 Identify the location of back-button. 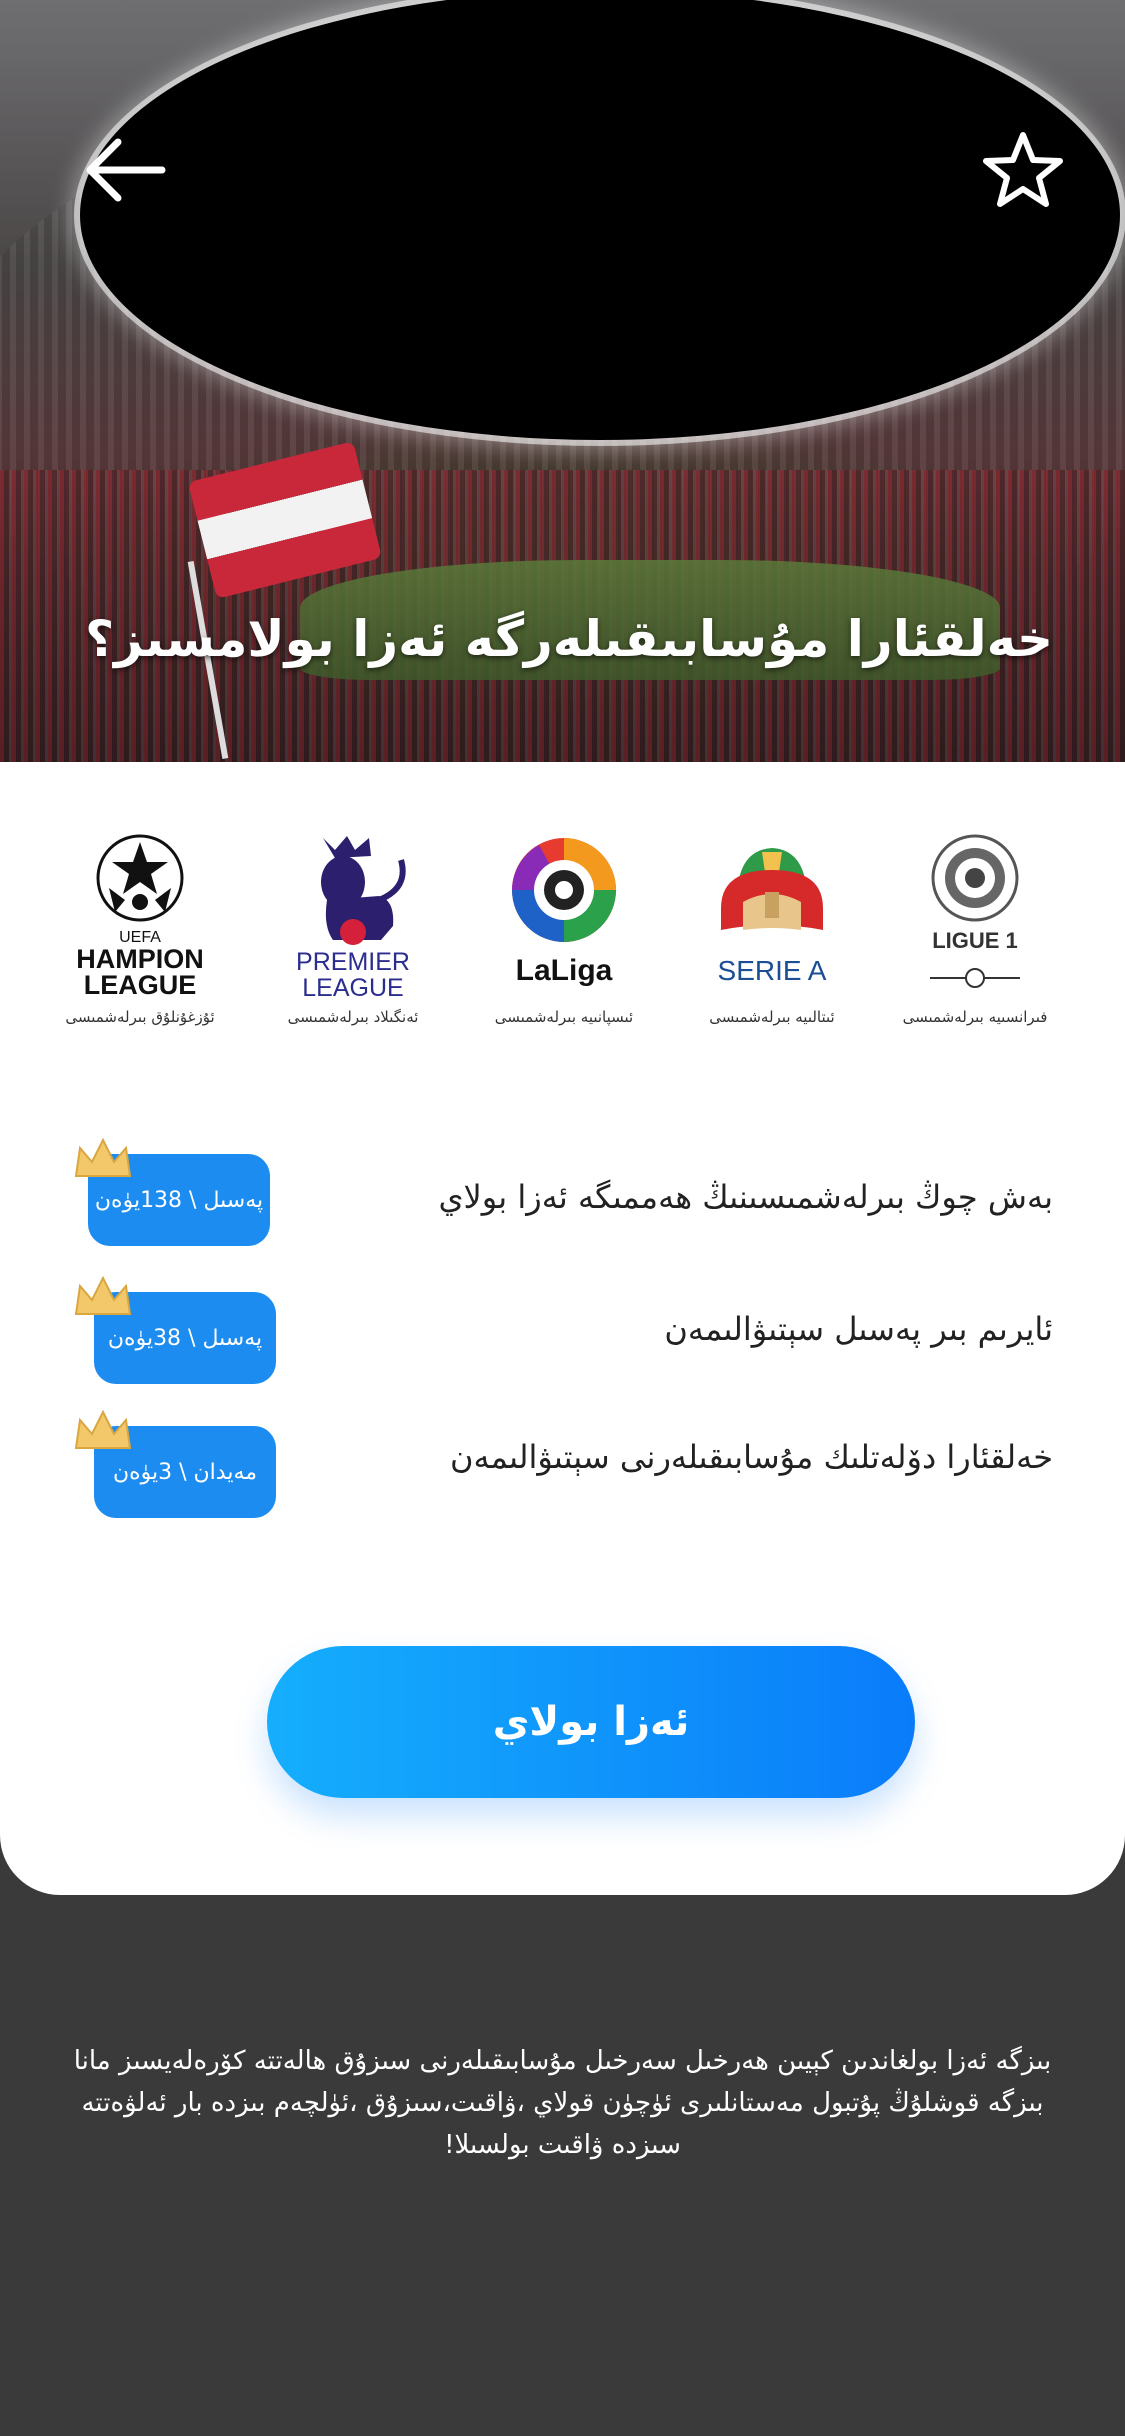
(125, 170).